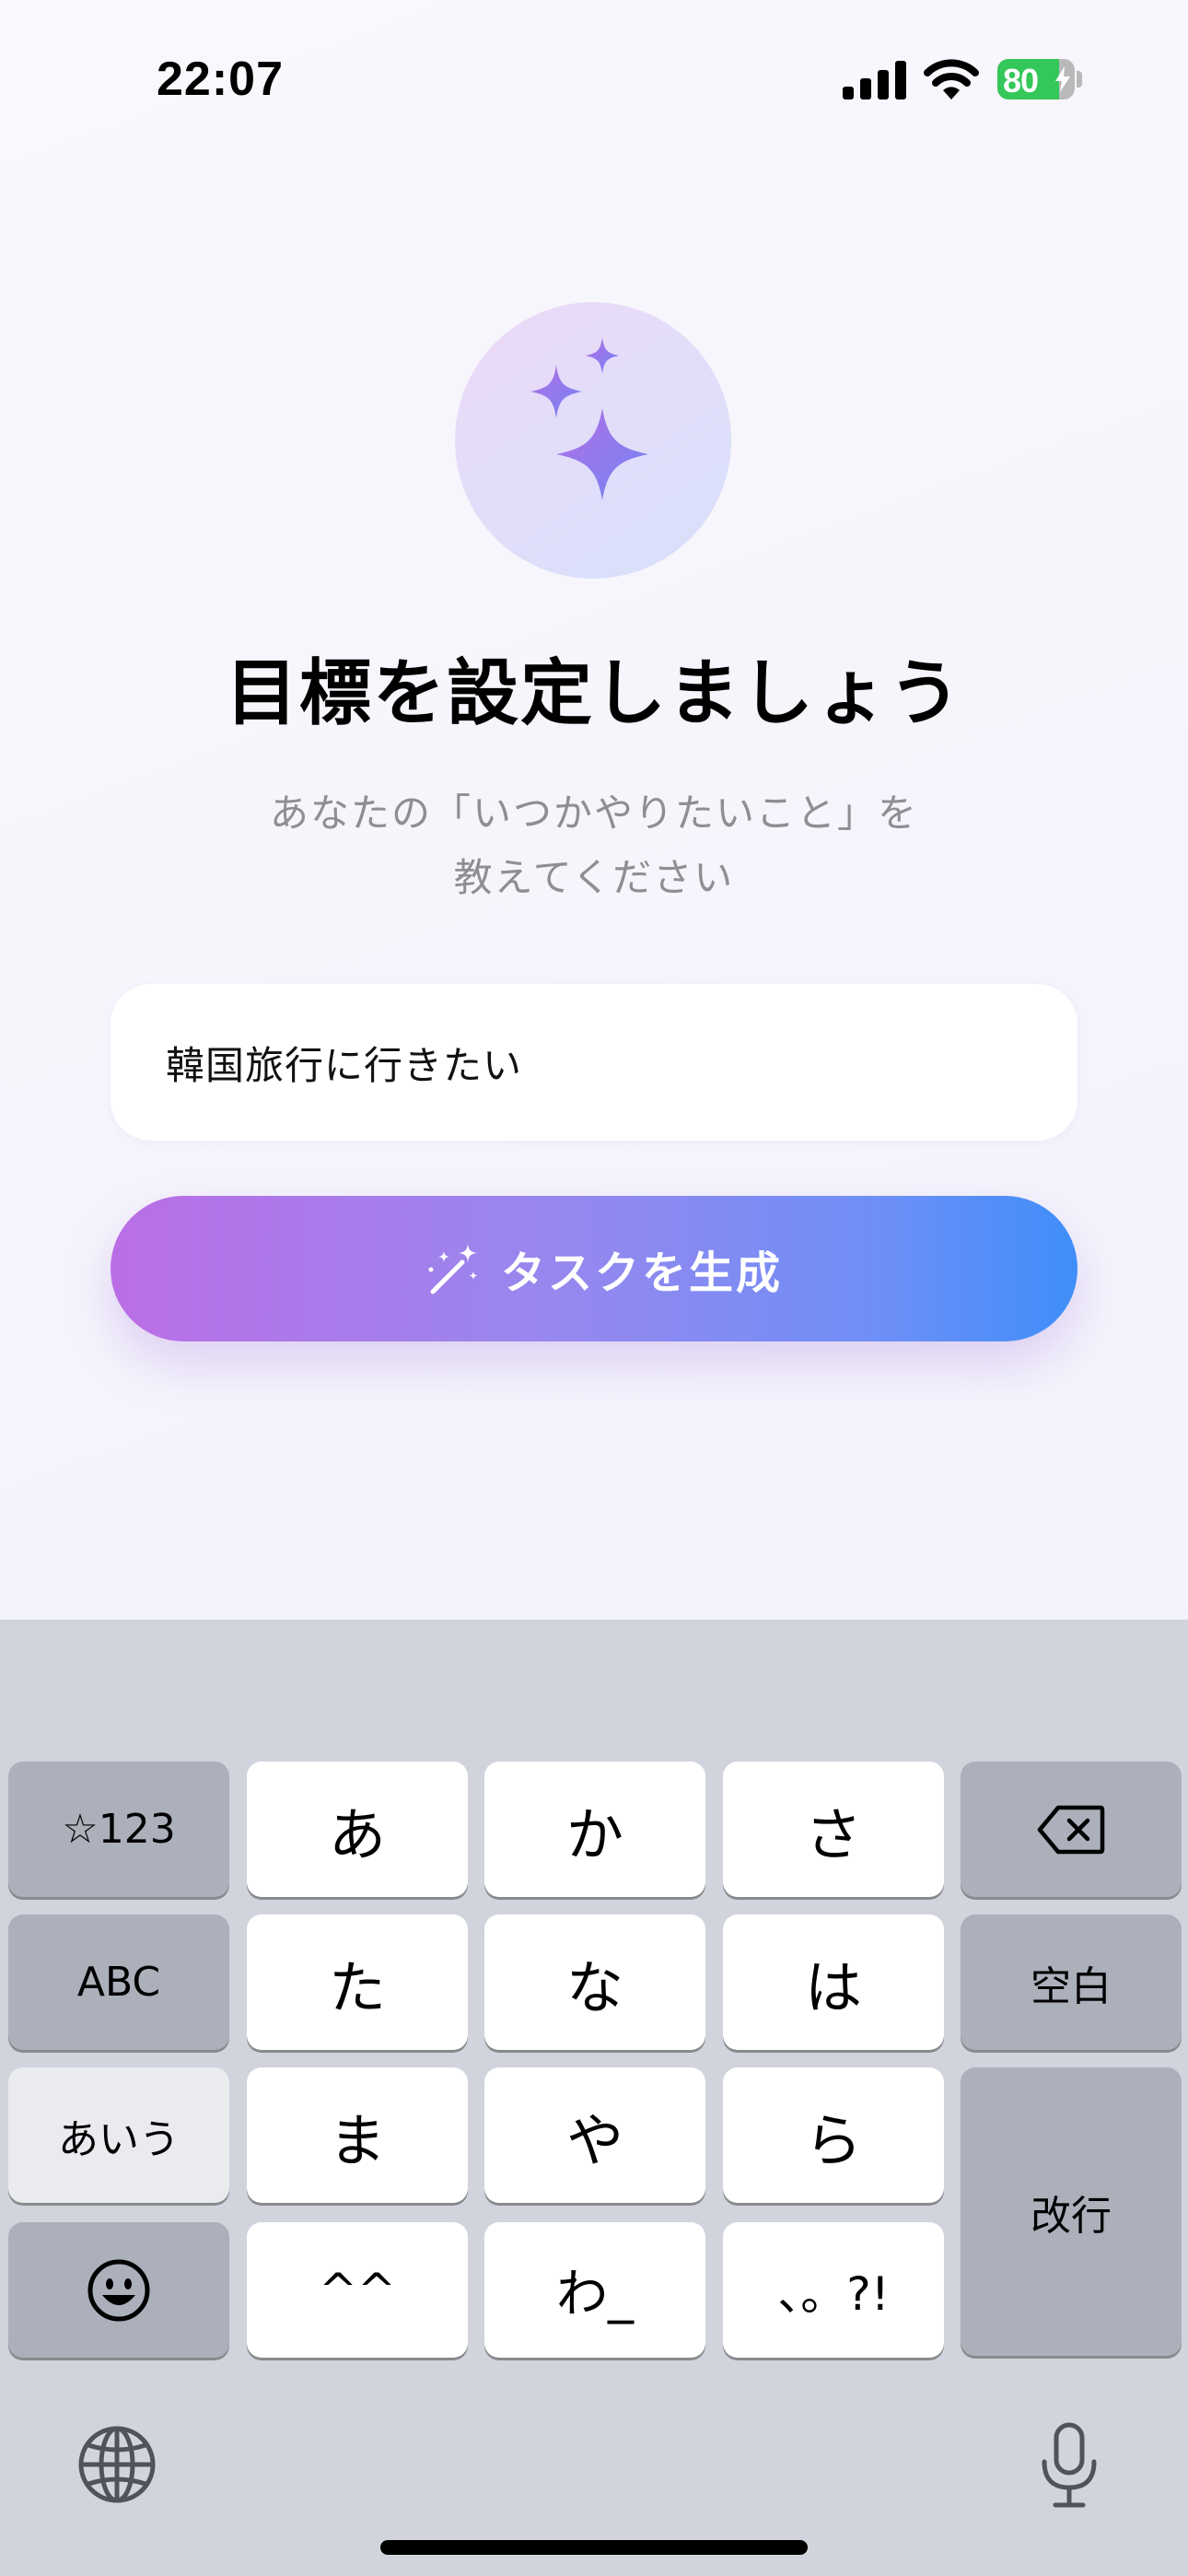  I want to click on punctuation-key: 、。?!, so click(833, 2290).